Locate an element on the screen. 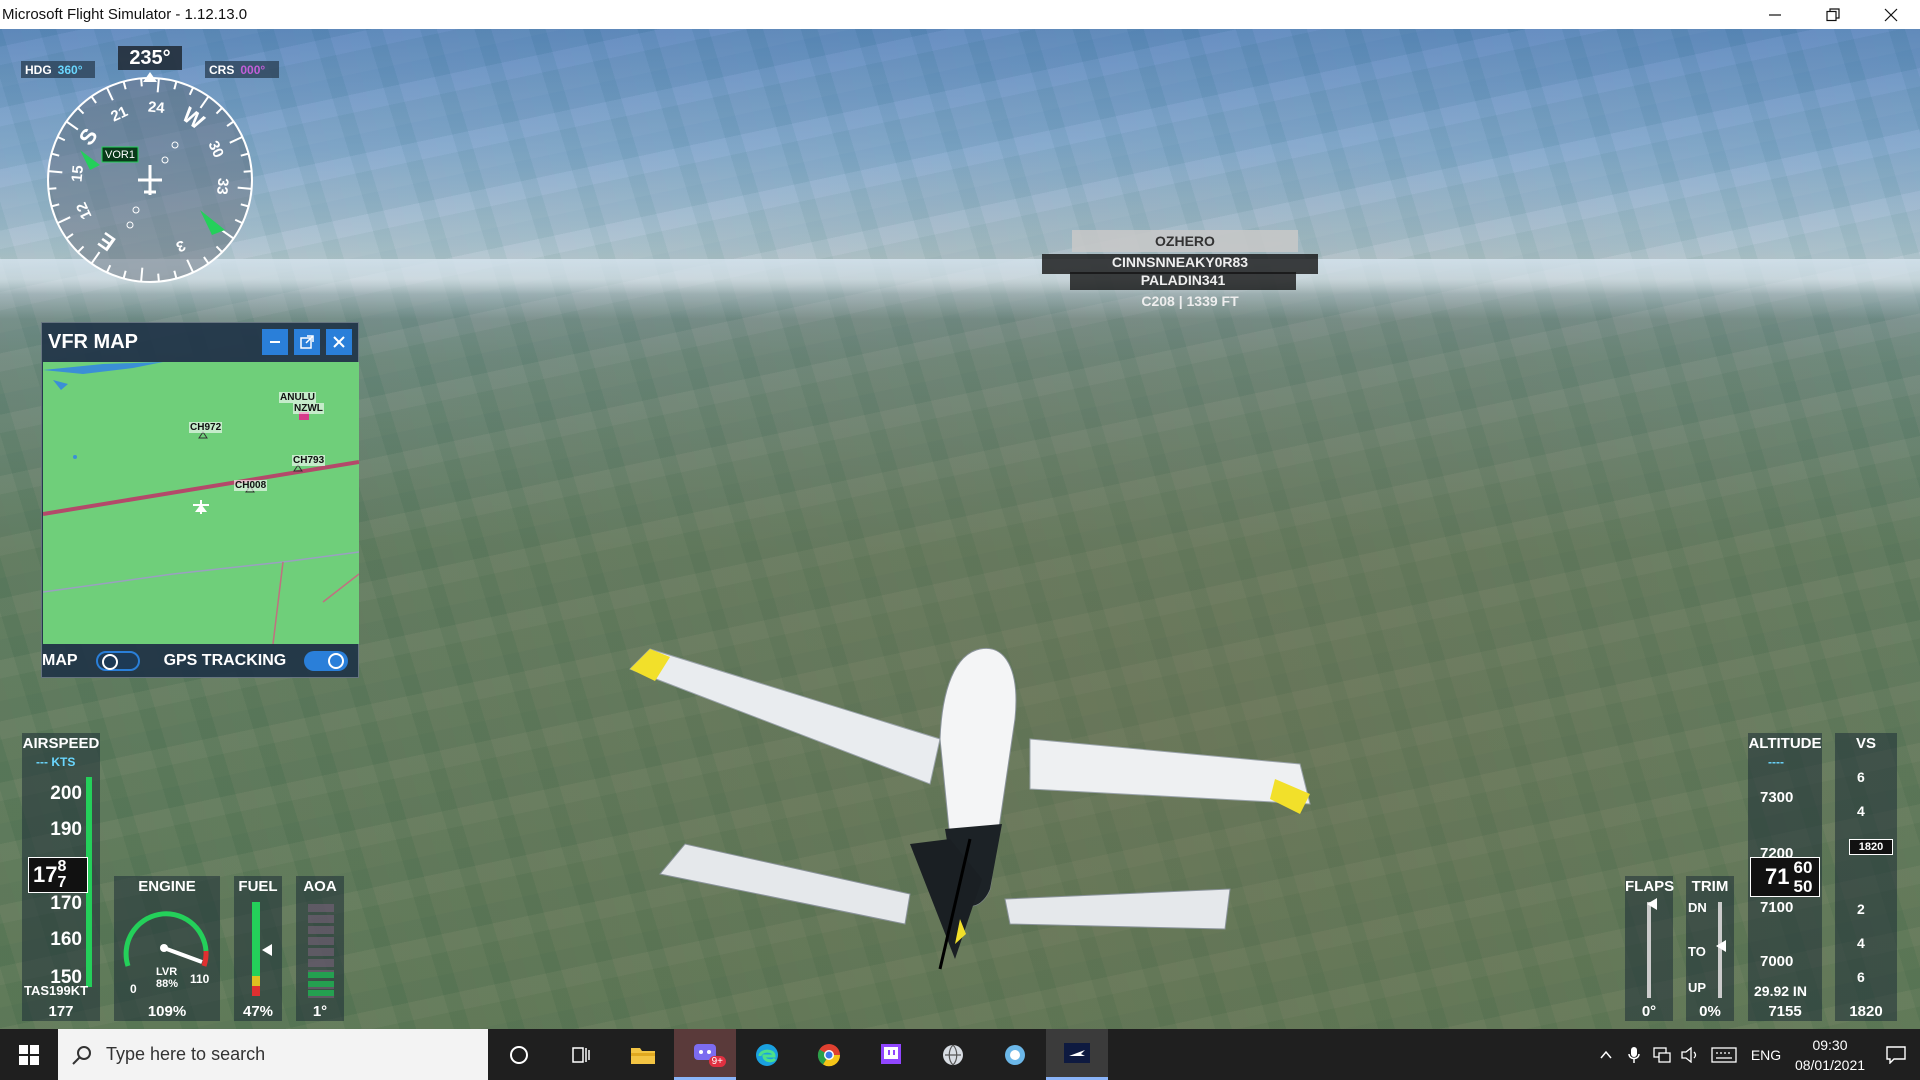 The image size is (1920, 1080). compass-app-icon is located at coordinates (1015, 1054).